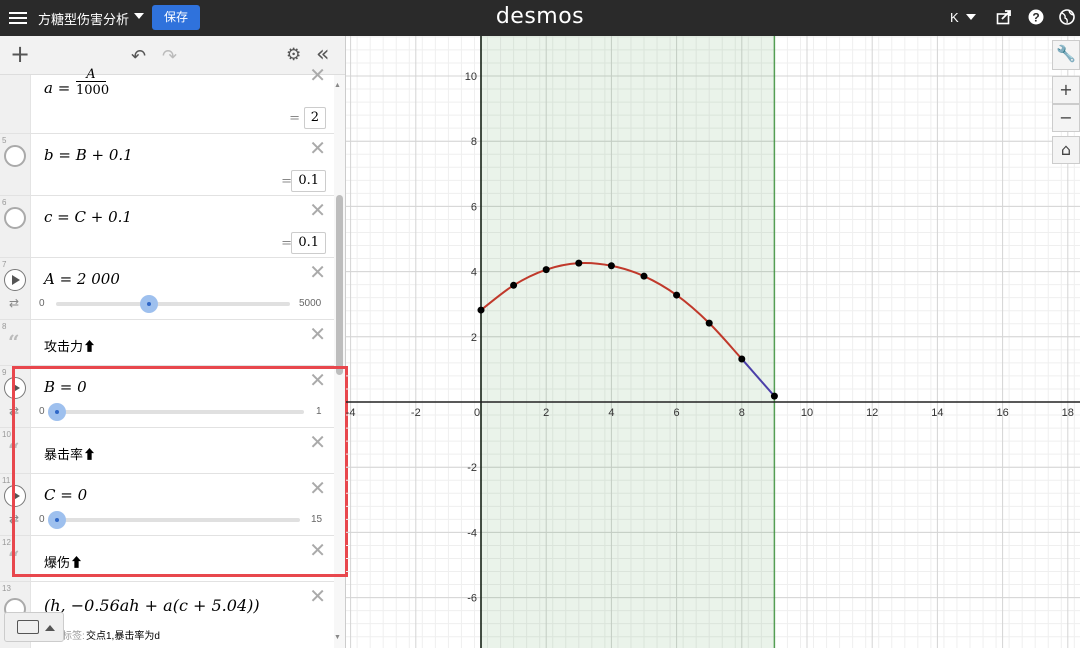  Describe the element at coordinates (173, 304) in the screenshot. I see `slider-track` at that location.